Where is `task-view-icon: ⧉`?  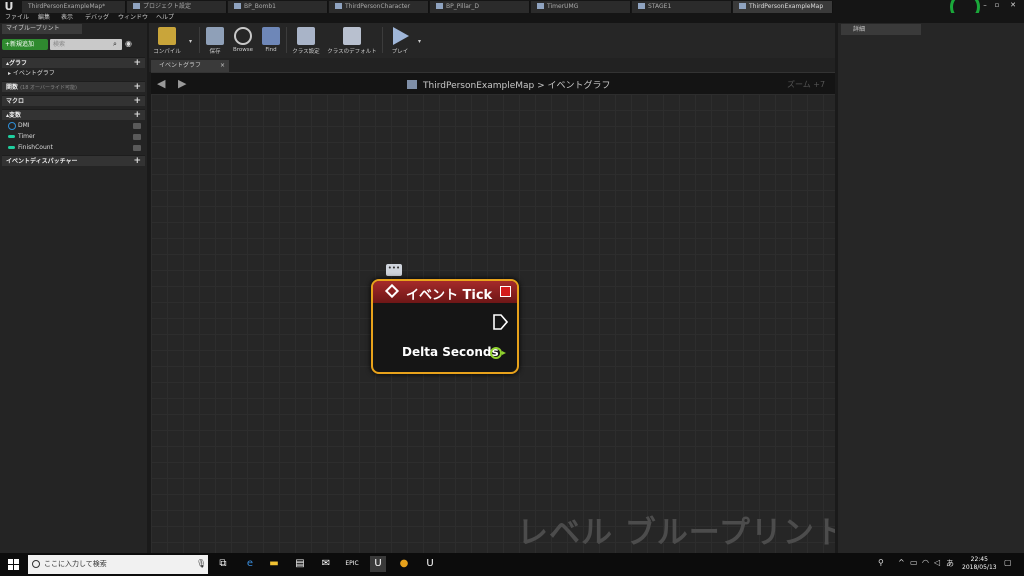
task-view-icon: ⧉ is located at coordinates (223, 564).